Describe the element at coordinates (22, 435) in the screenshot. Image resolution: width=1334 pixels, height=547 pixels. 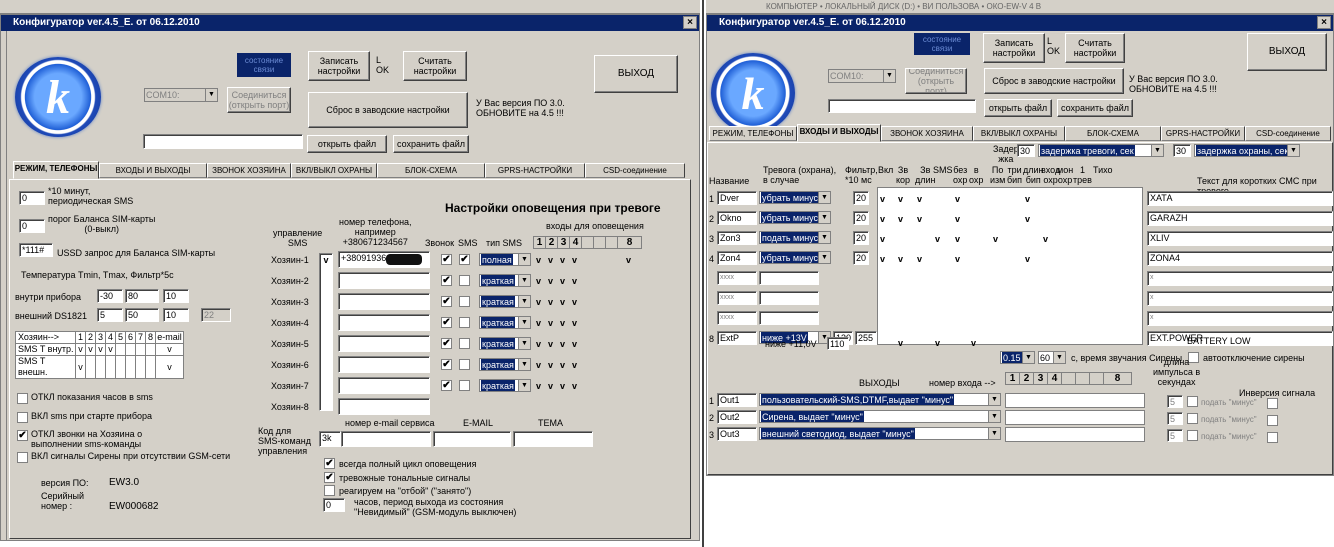
I see `option-checkbox-2: ✔` at that location.